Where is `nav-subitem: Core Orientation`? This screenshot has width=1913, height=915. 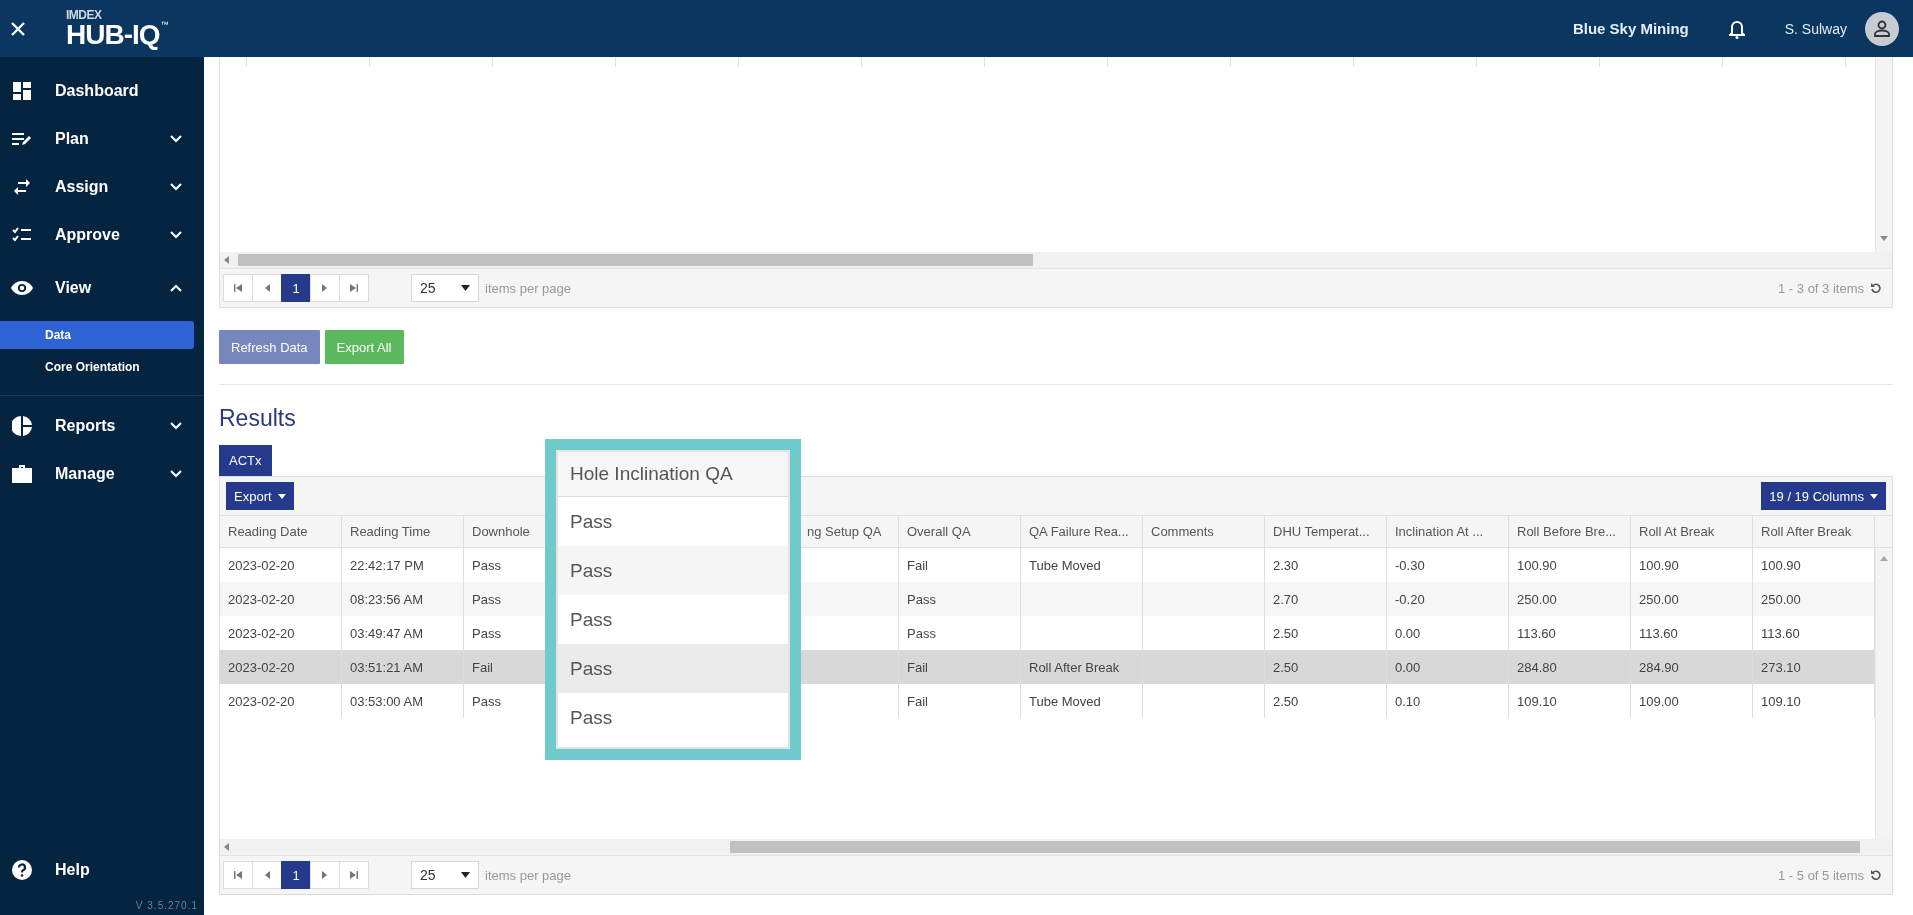 nav-subitem: Core Orientation is located at coordinates (97, 367).